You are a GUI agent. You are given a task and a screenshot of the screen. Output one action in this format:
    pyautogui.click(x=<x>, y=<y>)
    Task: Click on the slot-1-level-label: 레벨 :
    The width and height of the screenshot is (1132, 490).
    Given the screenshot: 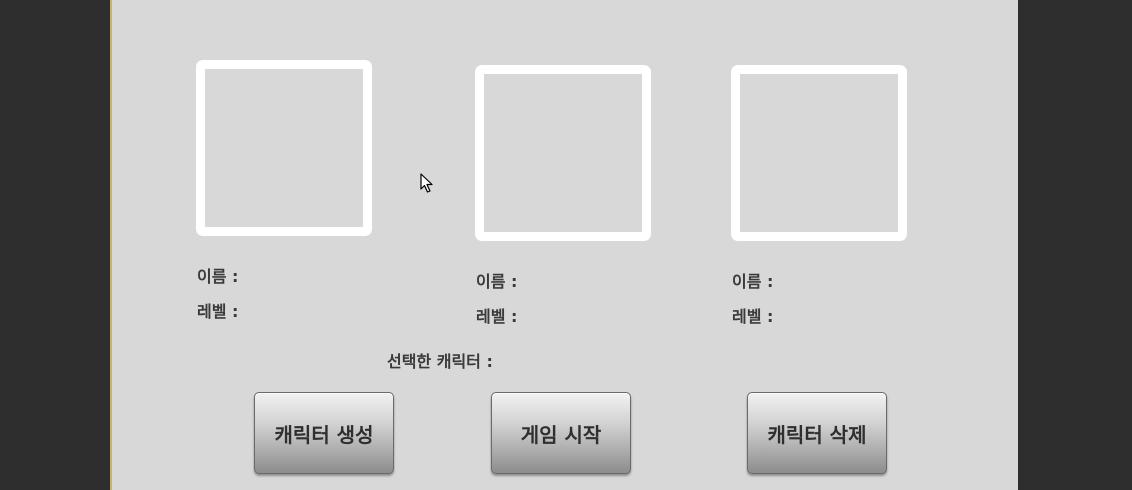 What is the action you would take?
    pyautogui.click(x=218, y=311)
    